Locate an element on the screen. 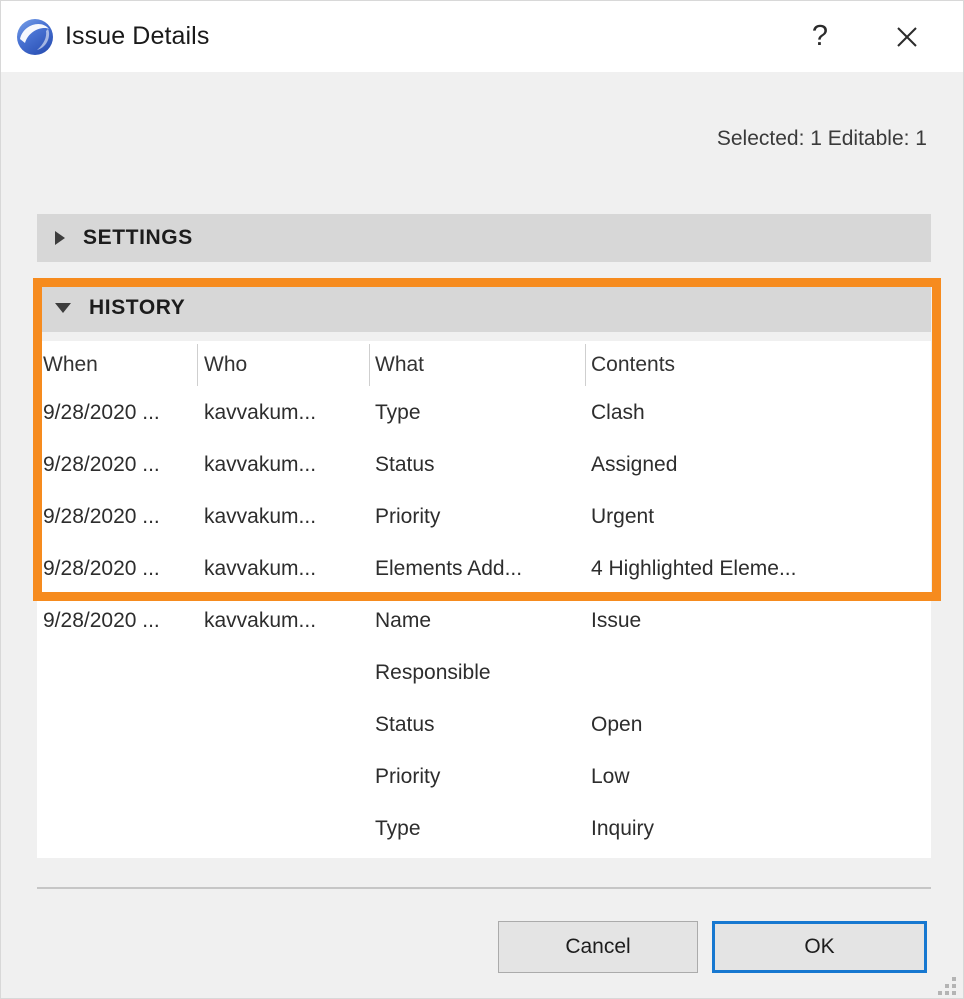 This screenshot has height=999, width=964. table-row: Priority Low is located at coordinates (484, 779).